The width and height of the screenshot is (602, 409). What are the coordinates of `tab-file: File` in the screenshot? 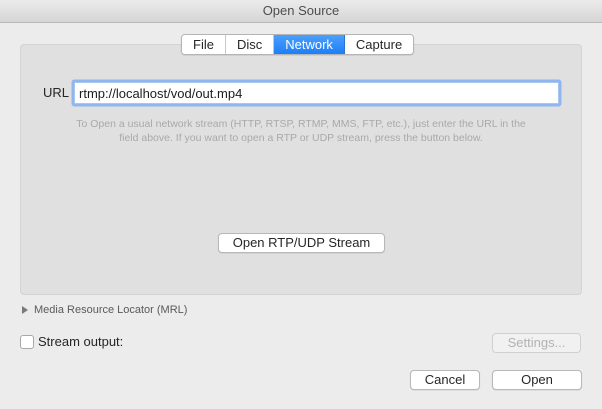 It's located at (204, 44).